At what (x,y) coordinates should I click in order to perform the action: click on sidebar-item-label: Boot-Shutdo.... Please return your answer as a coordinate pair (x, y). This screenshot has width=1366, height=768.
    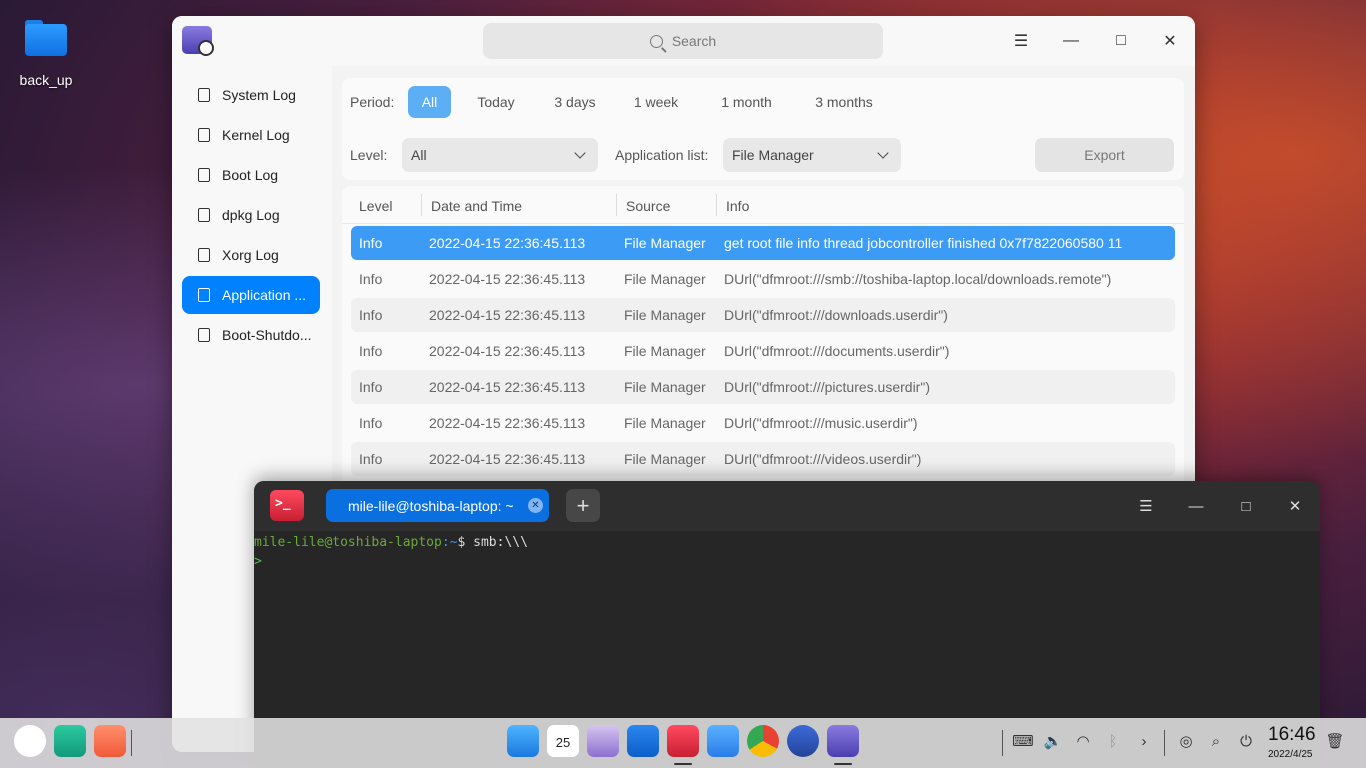
    Looking at the image, I should click on (267, 335).